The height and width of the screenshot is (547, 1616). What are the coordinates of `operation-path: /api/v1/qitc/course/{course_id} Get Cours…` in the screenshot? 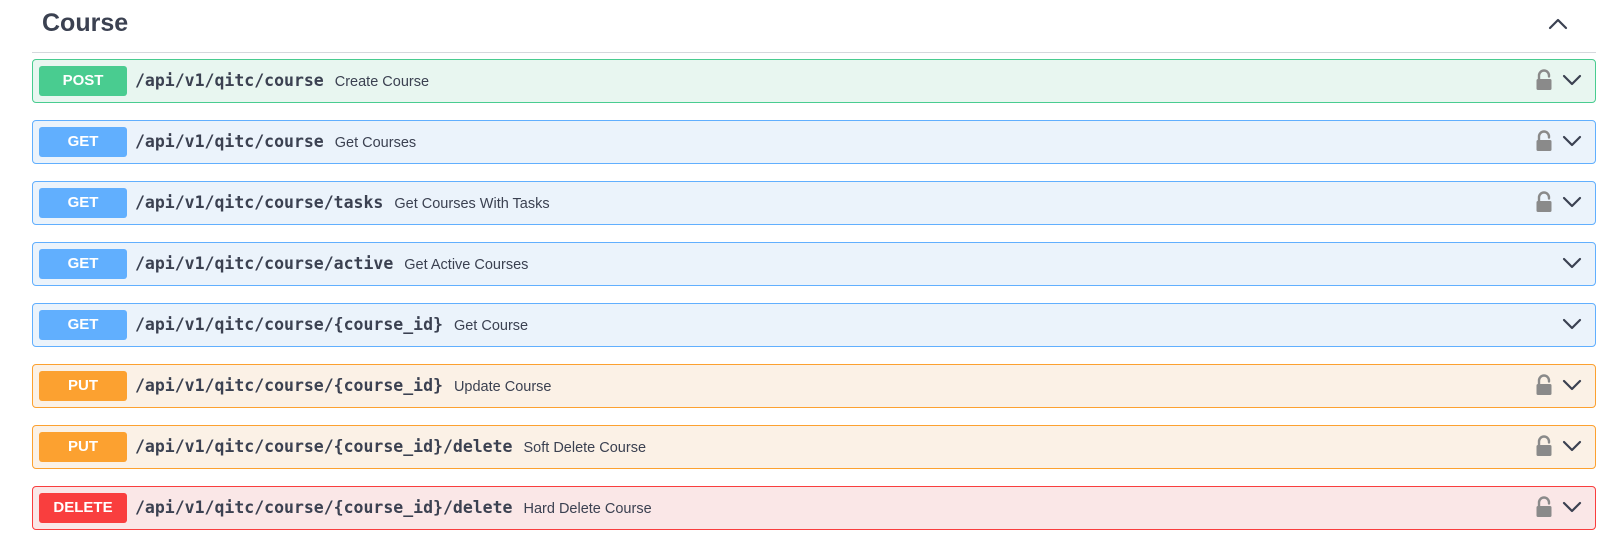 It's located at (331, 324).